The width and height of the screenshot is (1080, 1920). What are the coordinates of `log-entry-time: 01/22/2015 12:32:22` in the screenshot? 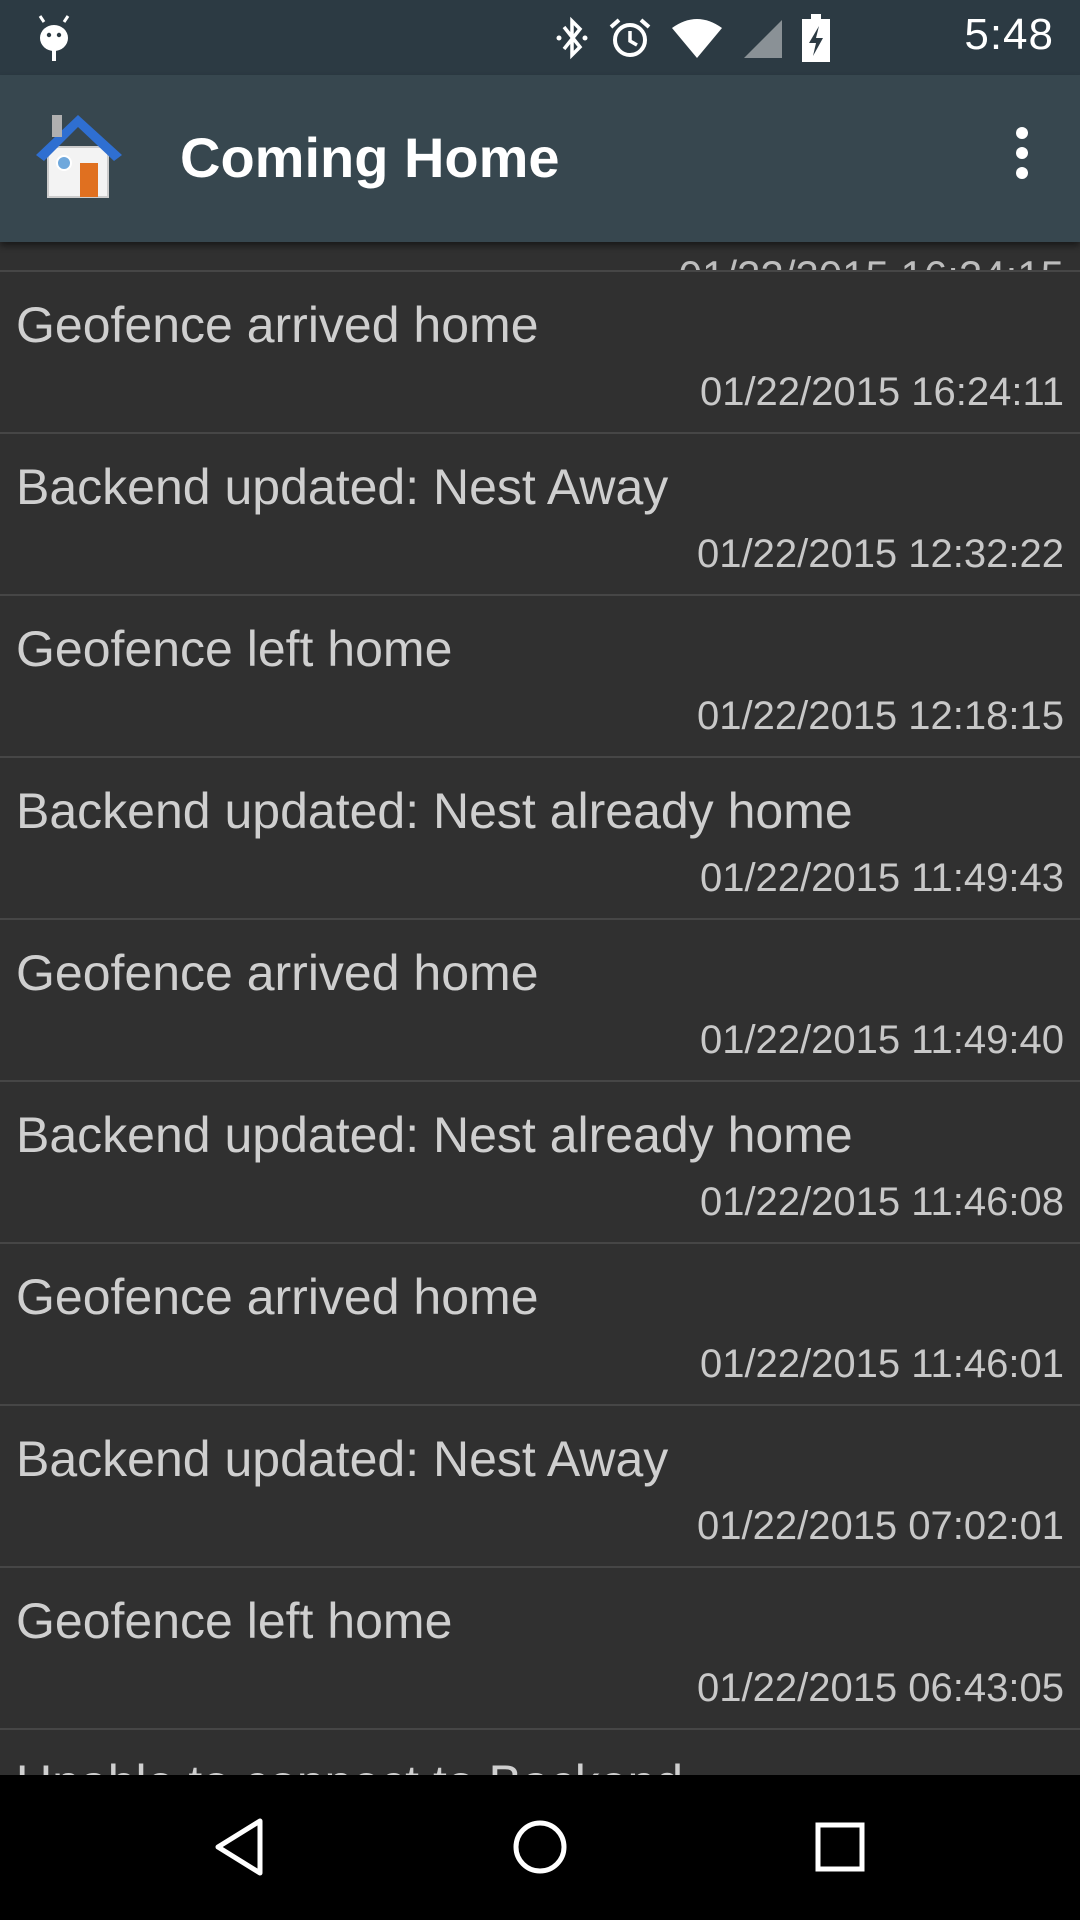 It's located at (880, 554).